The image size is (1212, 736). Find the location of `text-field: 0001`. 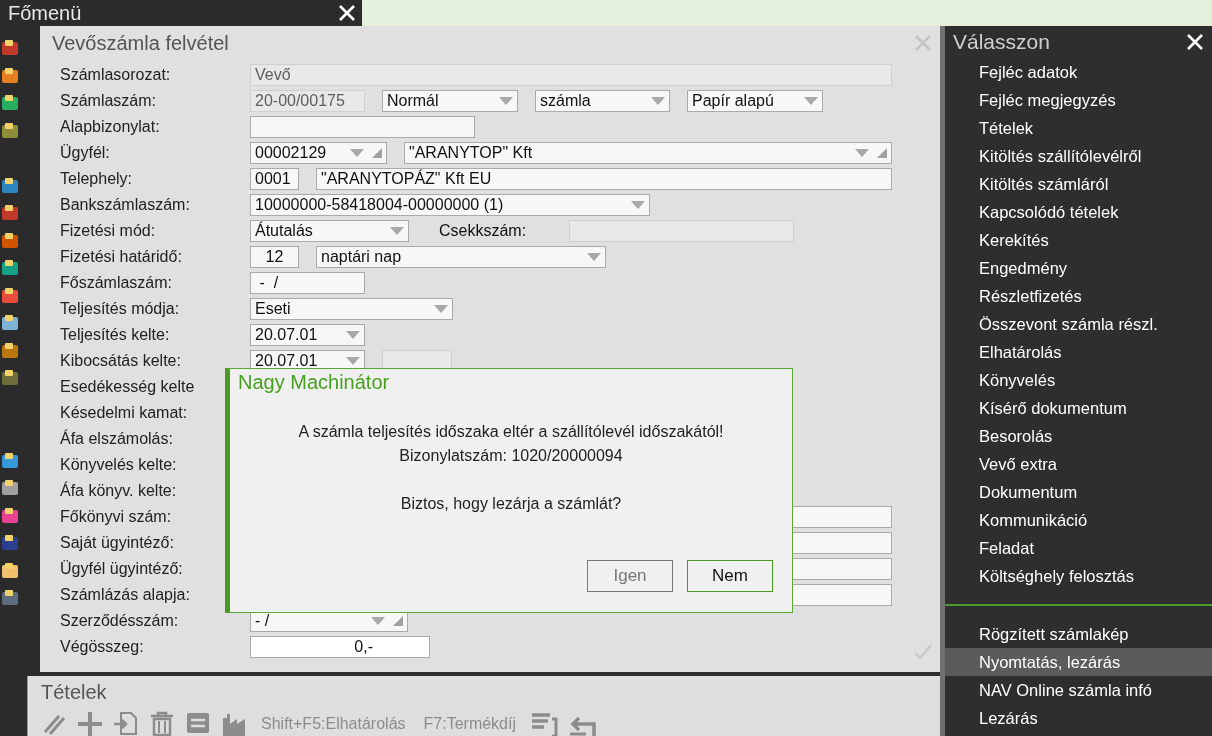

text-field: 0001 is located at coordinates (274, 179).